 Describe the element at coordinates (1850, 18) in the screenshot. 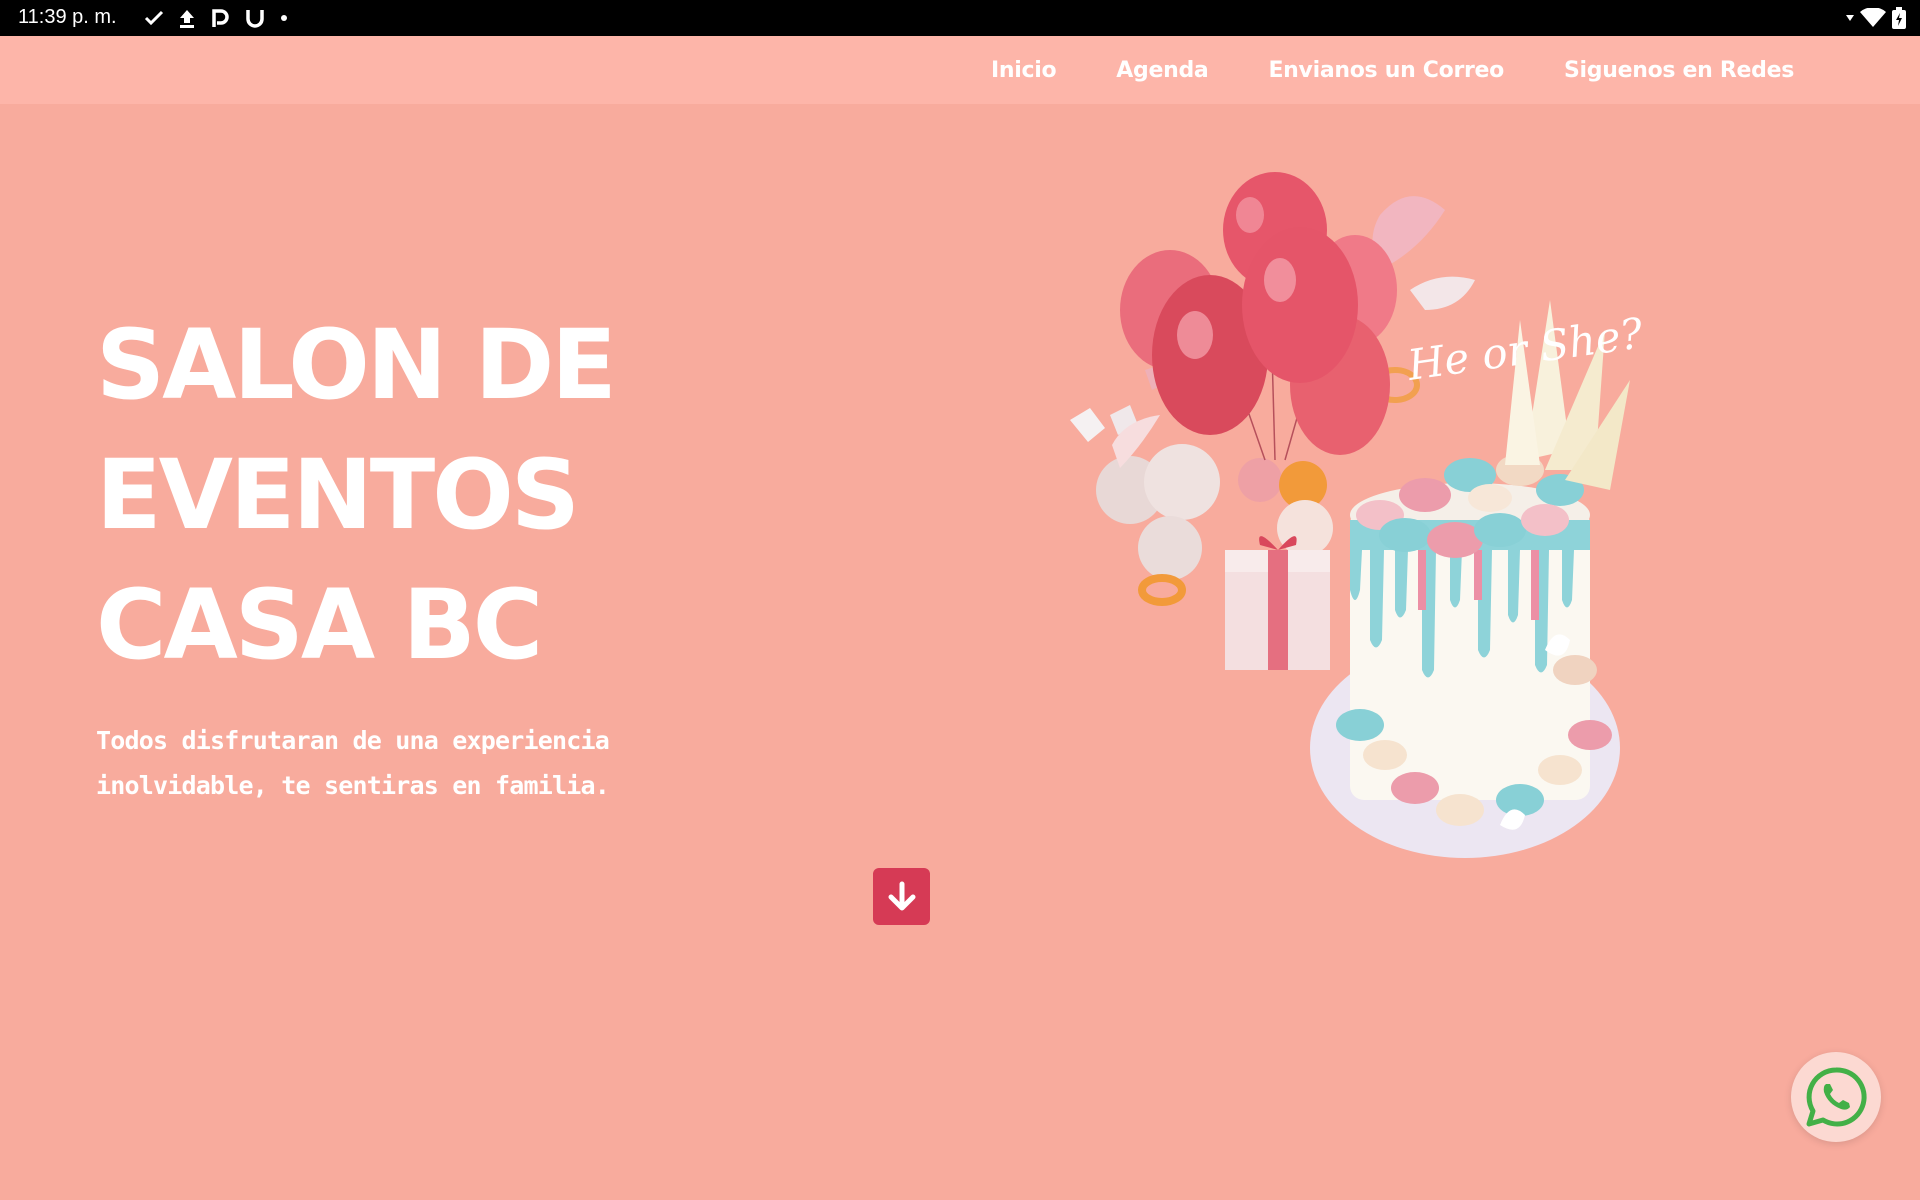

I see `signal-triangle-icon` at that location.